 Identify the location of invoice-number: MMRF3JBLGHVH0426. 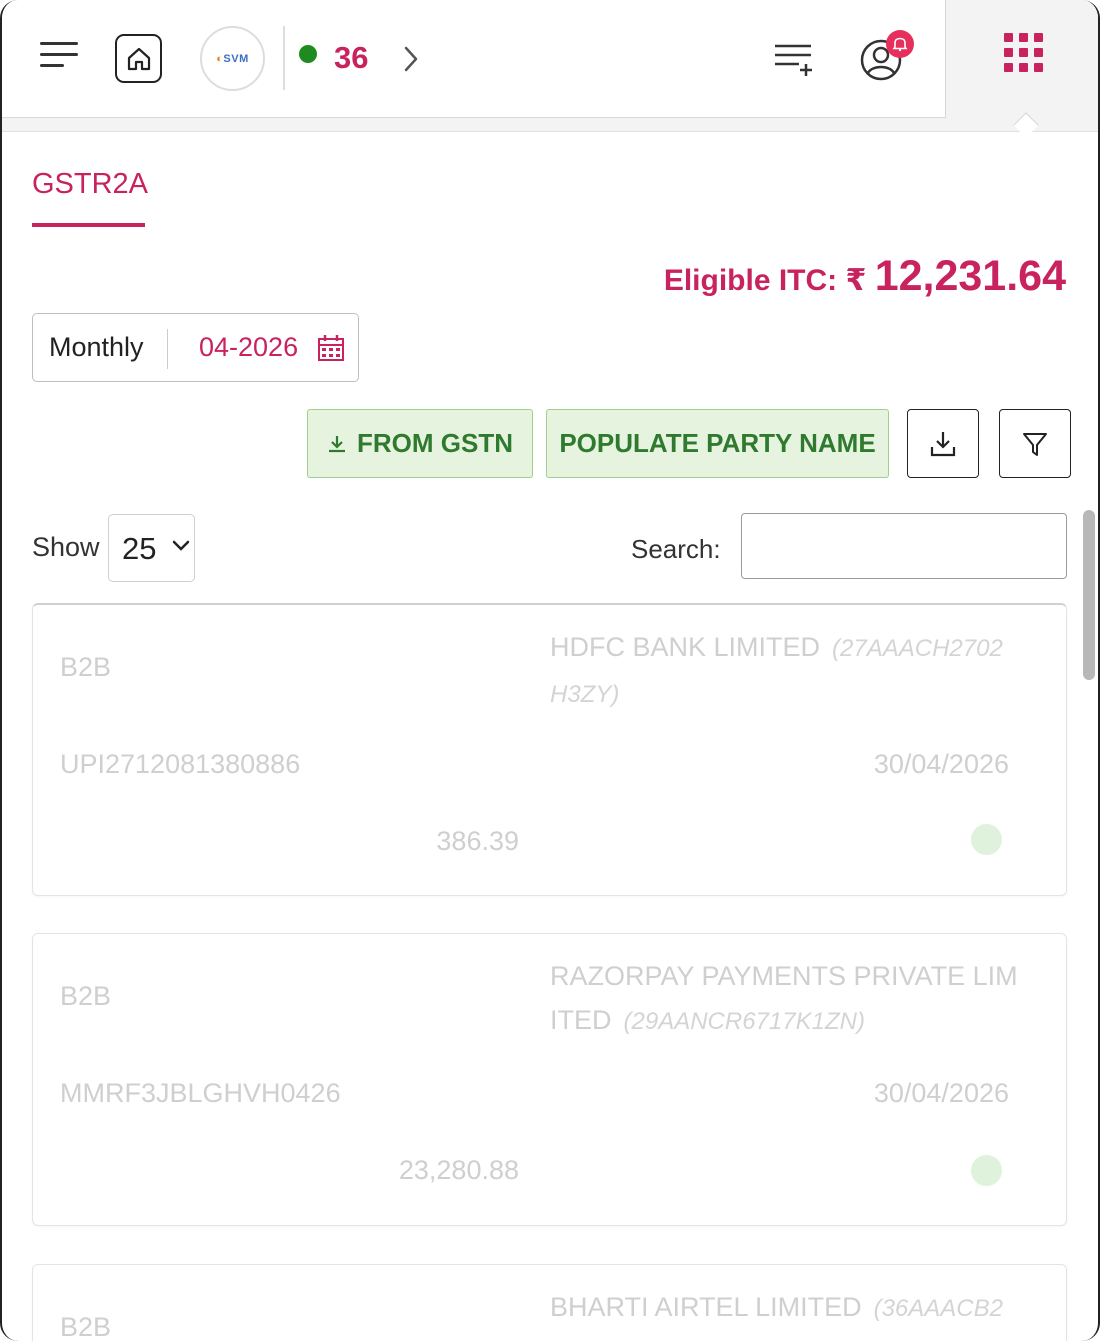
(200, 1093).